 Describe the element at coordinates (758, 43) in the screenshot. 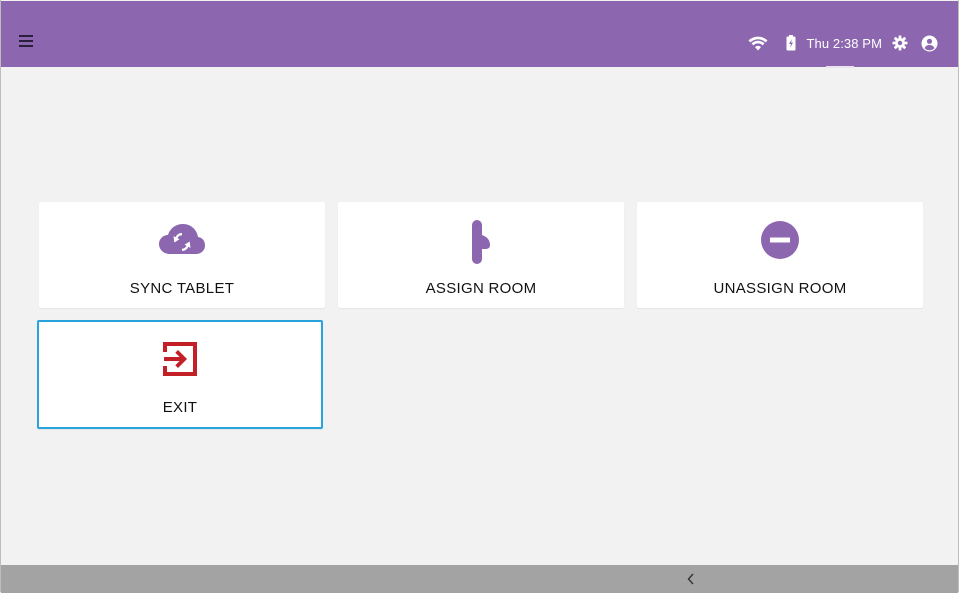

I see `wifi-icon` at that location.